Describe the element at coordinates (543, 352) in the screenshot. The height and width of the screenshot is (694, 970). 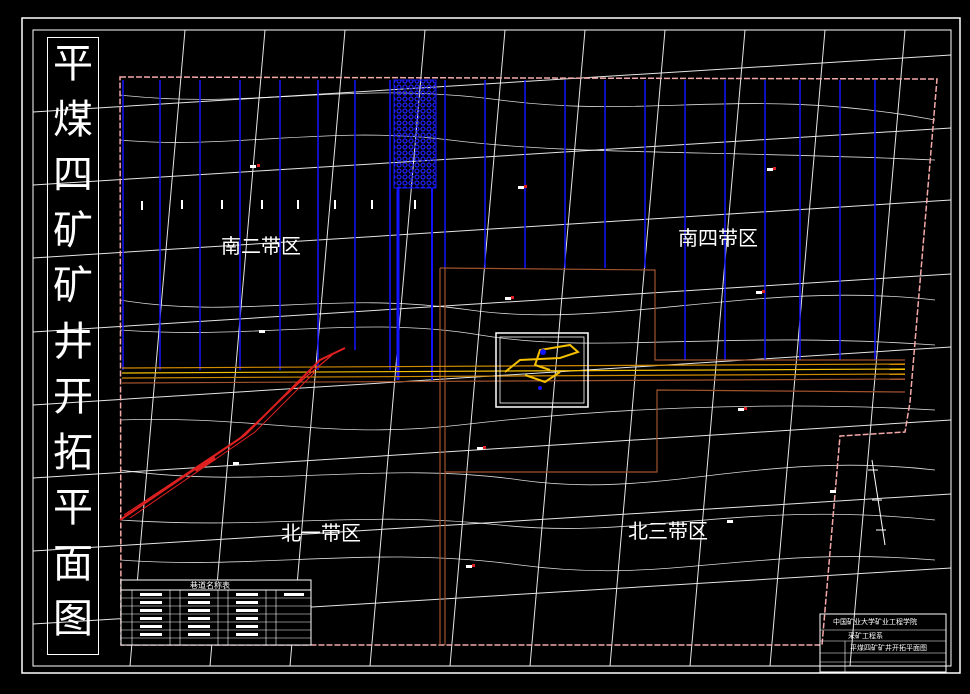
I see `shaft-icon` at that location.